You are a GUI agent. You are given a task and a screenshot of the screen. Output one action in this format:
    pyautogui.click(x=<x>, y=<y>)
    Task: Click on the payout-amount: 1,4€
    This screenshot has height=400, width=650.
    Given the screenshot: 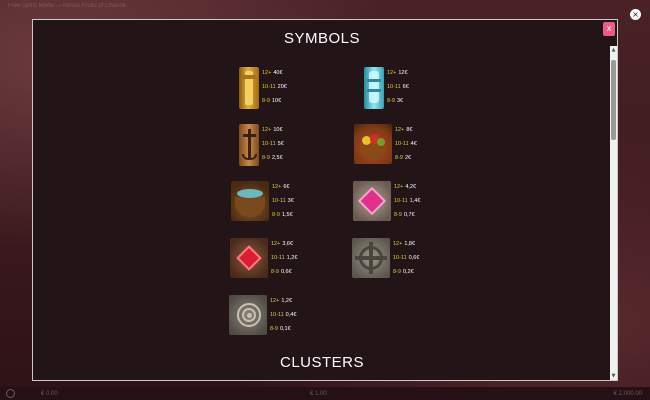 What is the action you would take?
    pyautogui.click(x=415, y=201)
    